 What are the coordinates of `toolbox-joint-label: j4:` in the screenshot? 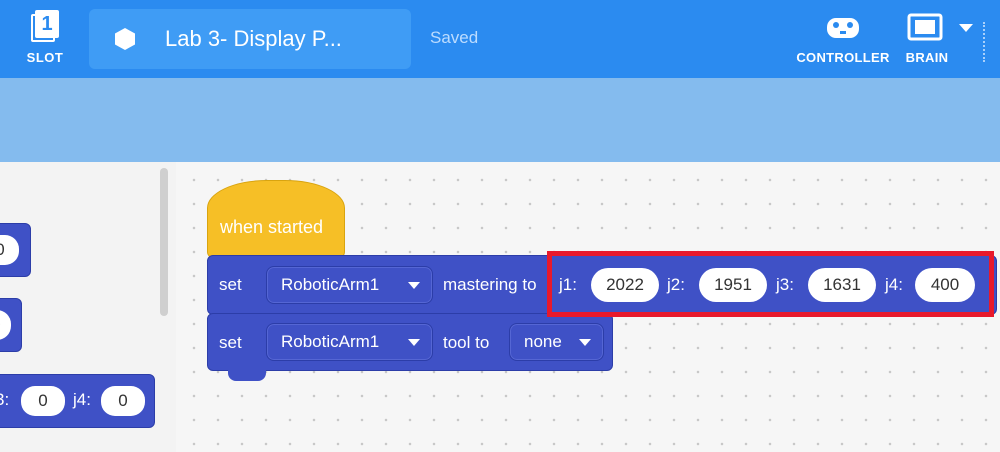 It's located at (82, 399).